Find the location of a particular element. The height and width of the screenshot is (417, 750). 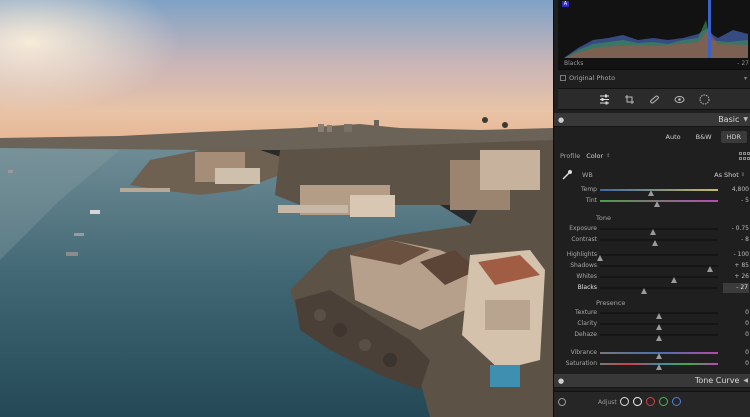

slider-temp: Temp 4,800 is located at coordinates (654, 190).